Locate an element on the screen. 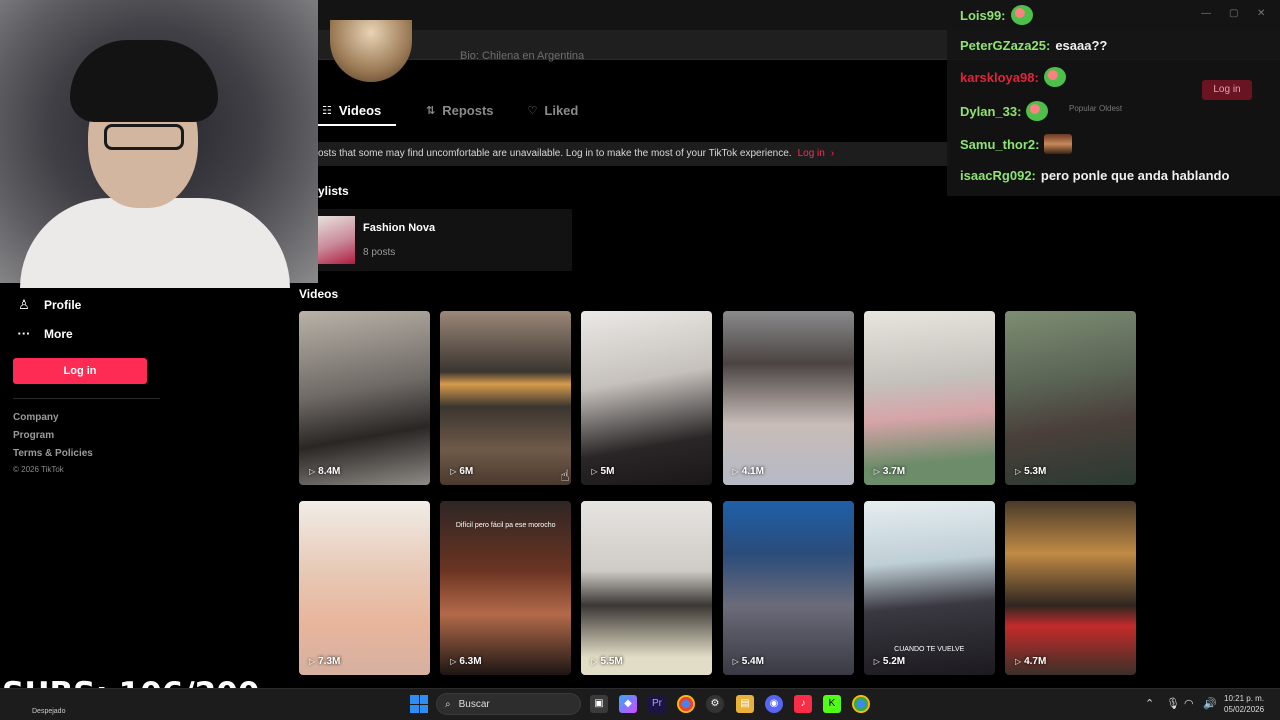 Image resolution: width=1280 pixels, height=720 pixels. taskbar-search: ⌕ Buscar is located at coordinates (508, 704).